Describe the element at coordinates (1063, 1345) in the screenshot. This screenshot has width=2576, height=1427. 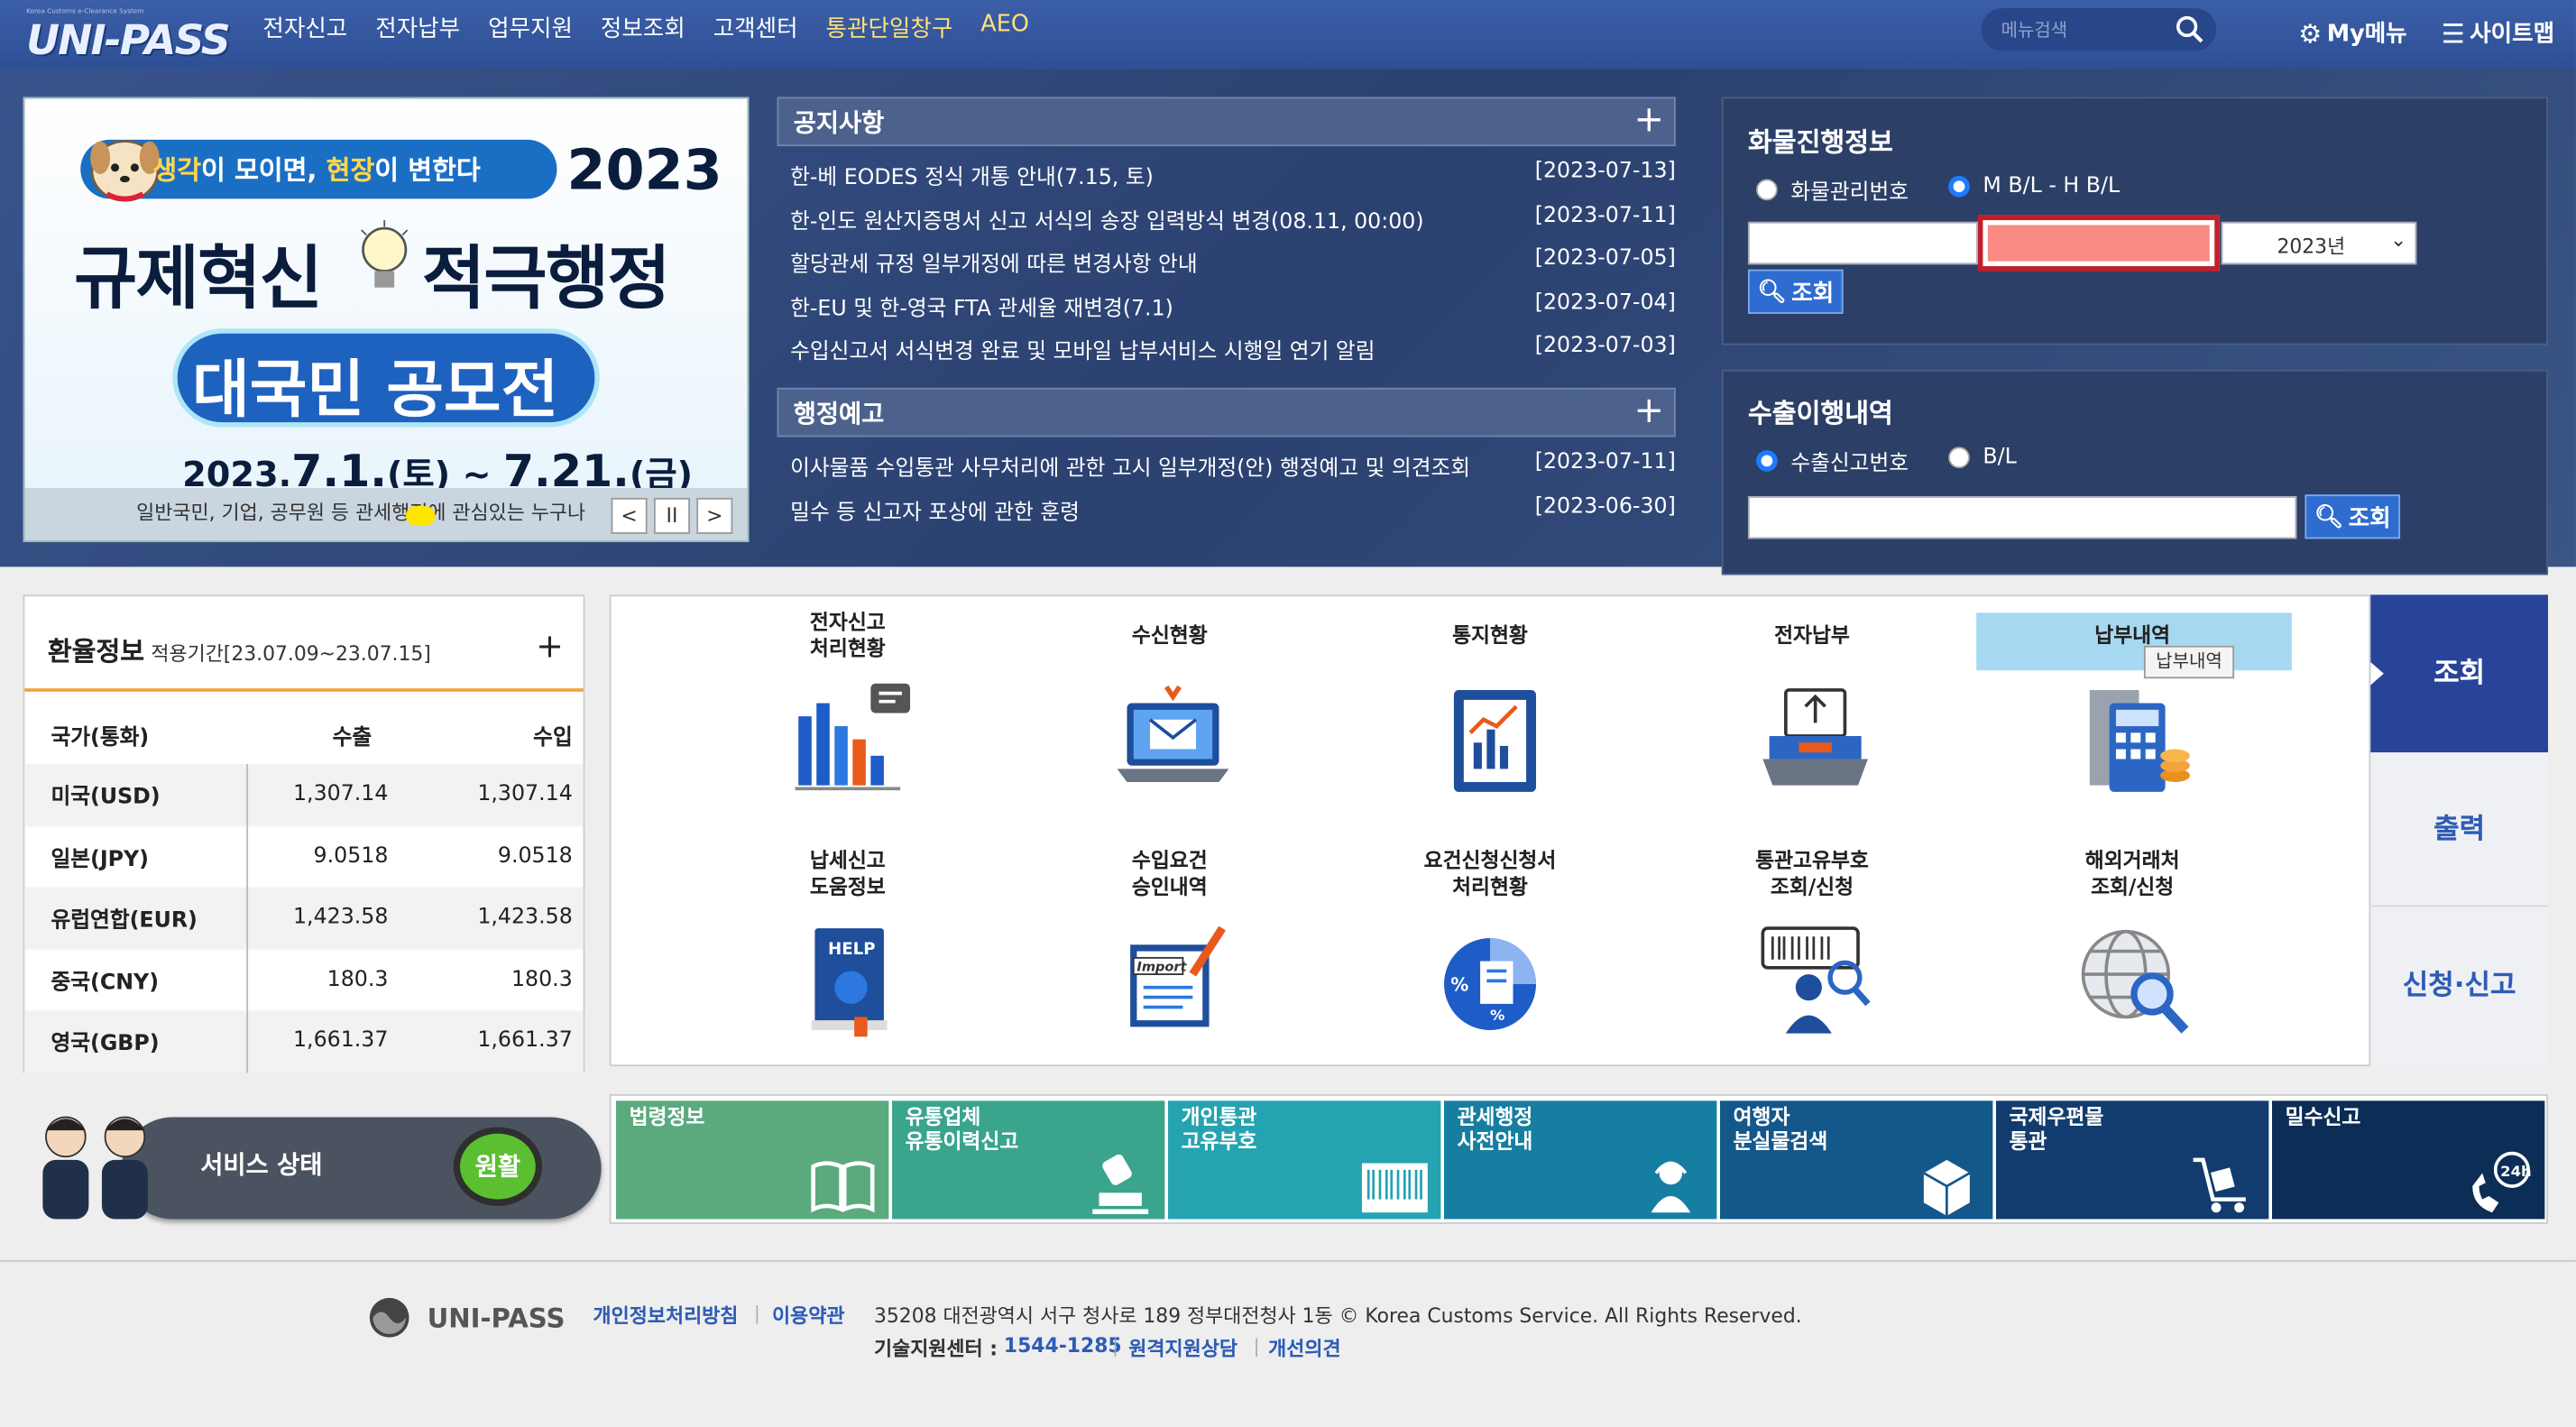
I see `support-phone: 1544-1285` at that location.